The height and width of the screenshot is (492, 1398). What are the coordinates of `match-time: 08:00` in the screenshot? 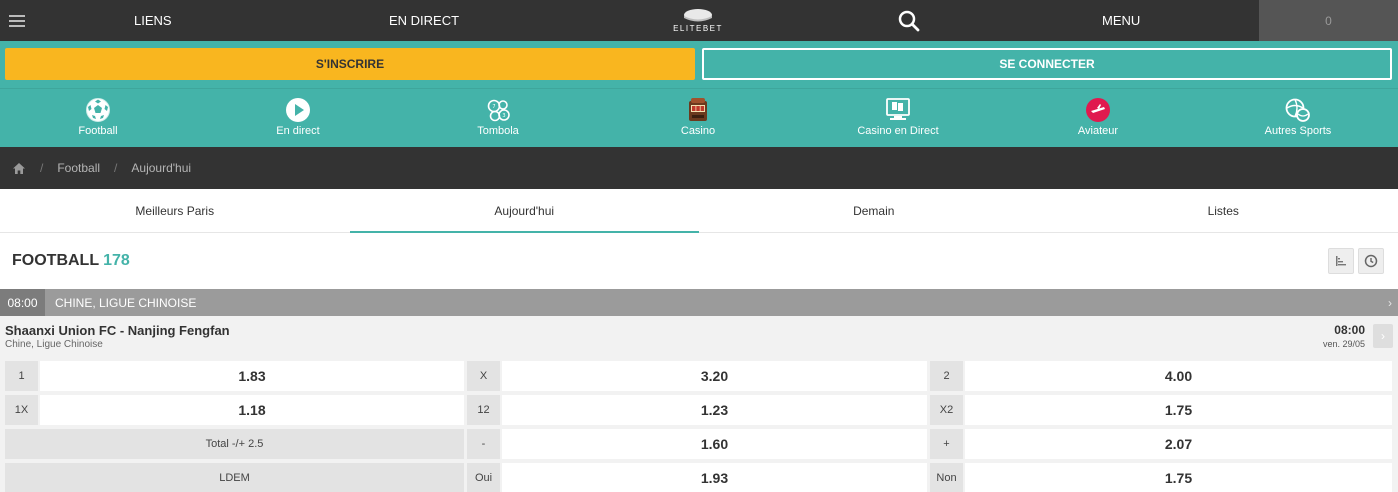 It's located at (1349, 330).